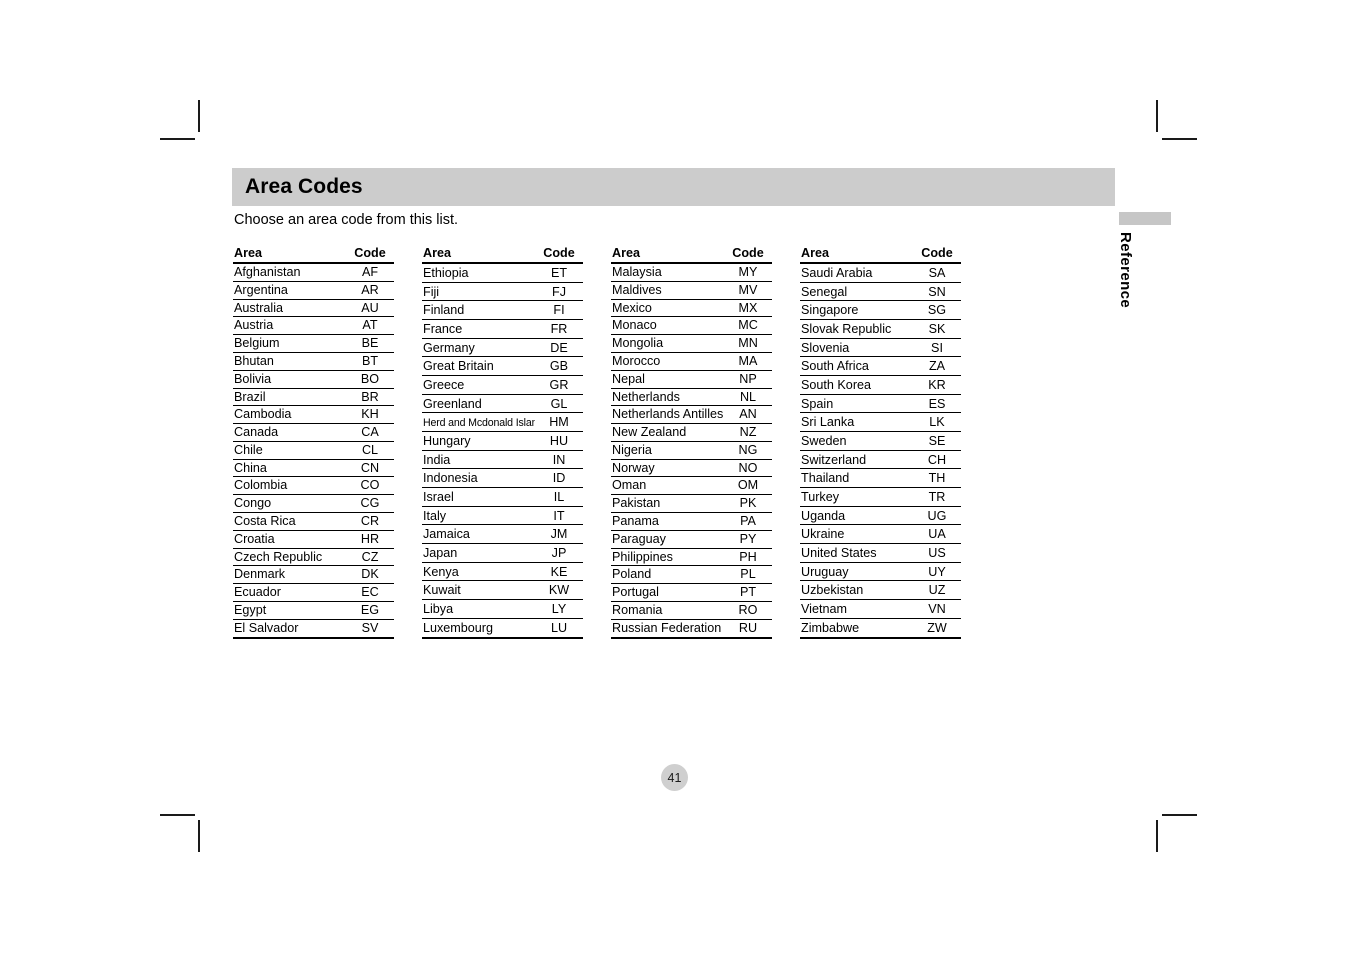 The image size is (1351, 954). What do you see at coordinates (667, 468) in the screenshot?
I see `area-name-cell: Norway` at bounding box center [667, 468].